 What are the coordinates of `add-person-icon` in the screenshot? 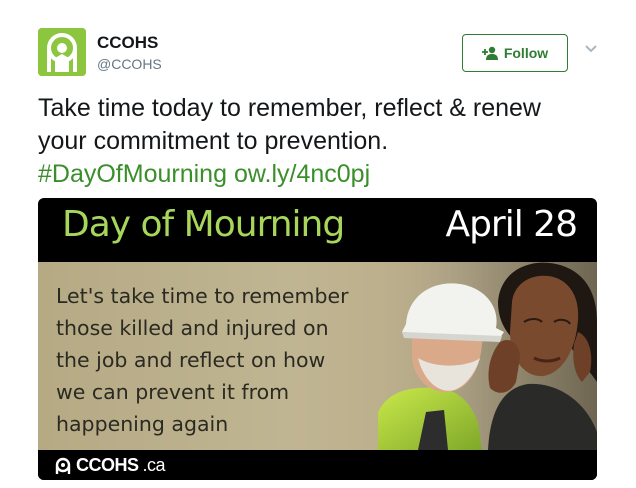 It's located at (489, 53).